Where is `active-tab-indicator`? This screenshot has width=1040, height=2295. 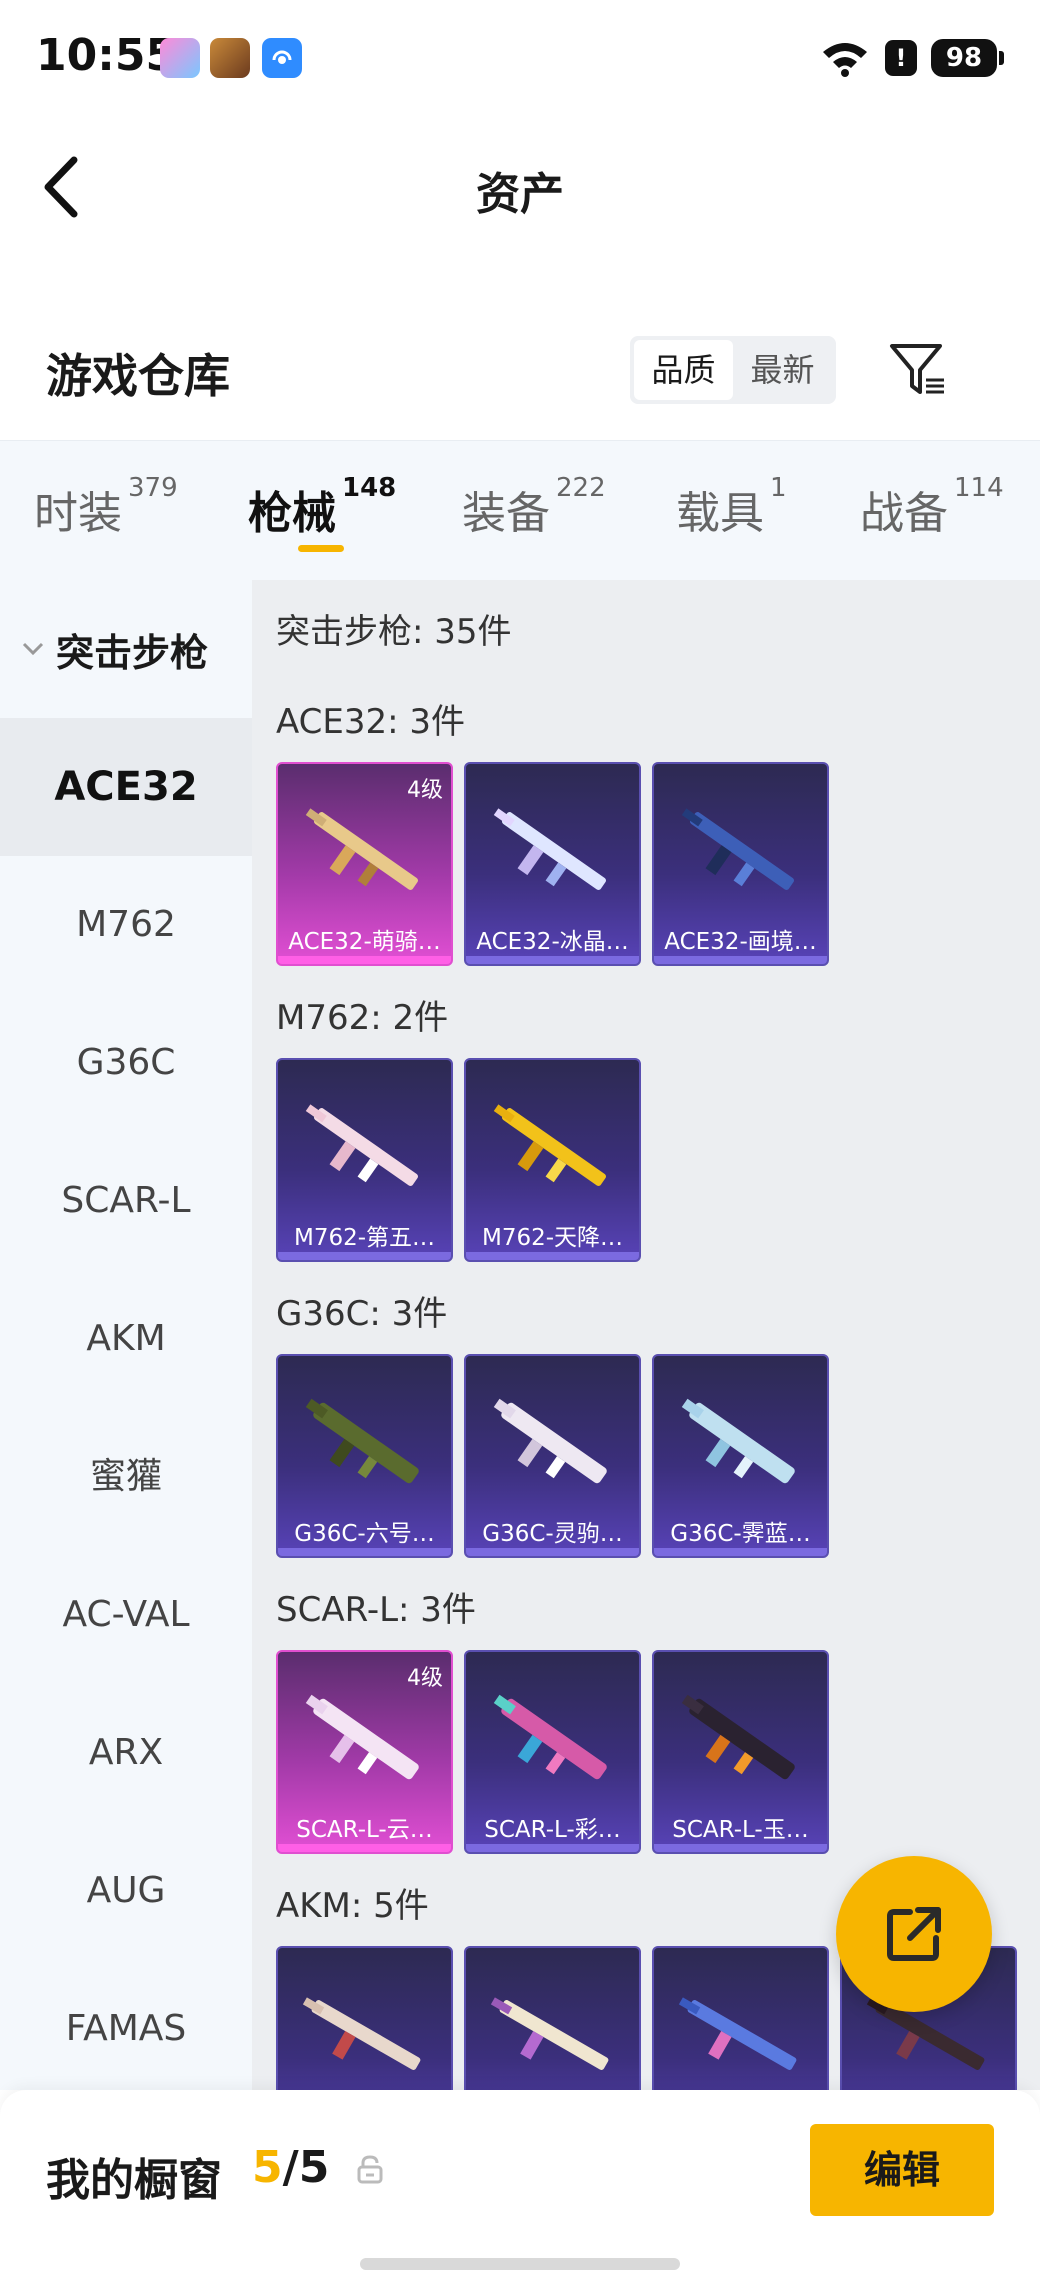
active-tab-indicator is located at coordinates (321, 548).